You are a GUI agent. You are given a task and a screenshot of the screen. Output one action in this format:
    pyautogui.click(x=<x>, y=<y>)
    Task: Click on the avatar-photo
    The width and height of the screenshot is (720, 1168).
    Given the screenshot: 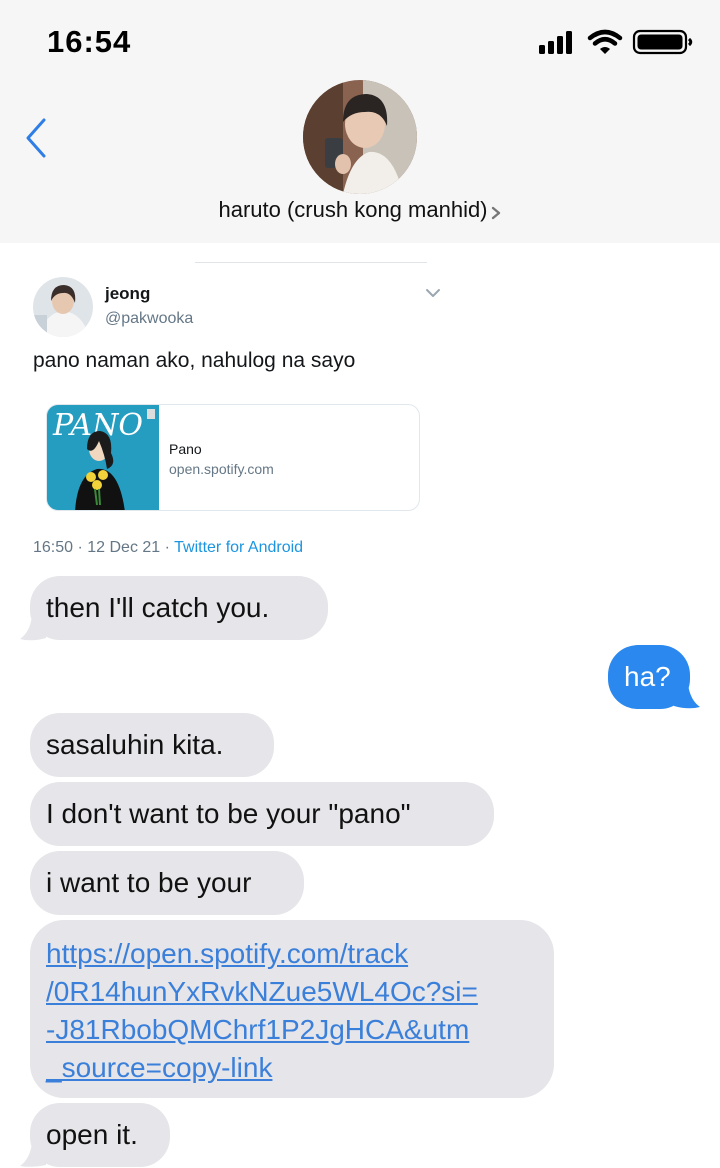 What is the action you would take?
    pyautogui.click(x=360, y=137)
    